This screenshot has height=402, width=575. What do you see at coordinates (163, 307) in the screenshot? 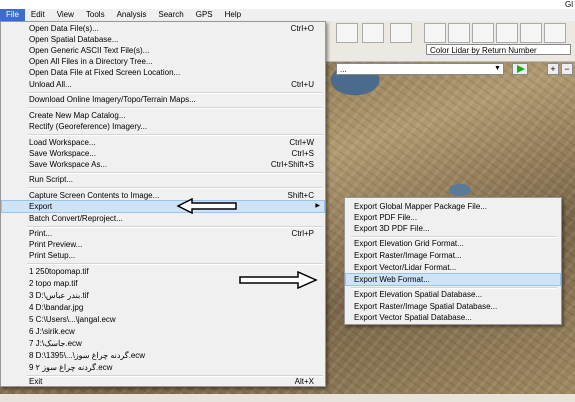
I see `recent-file-4: 4 D:\bandar.jpg` at bounding box center [163, 307].